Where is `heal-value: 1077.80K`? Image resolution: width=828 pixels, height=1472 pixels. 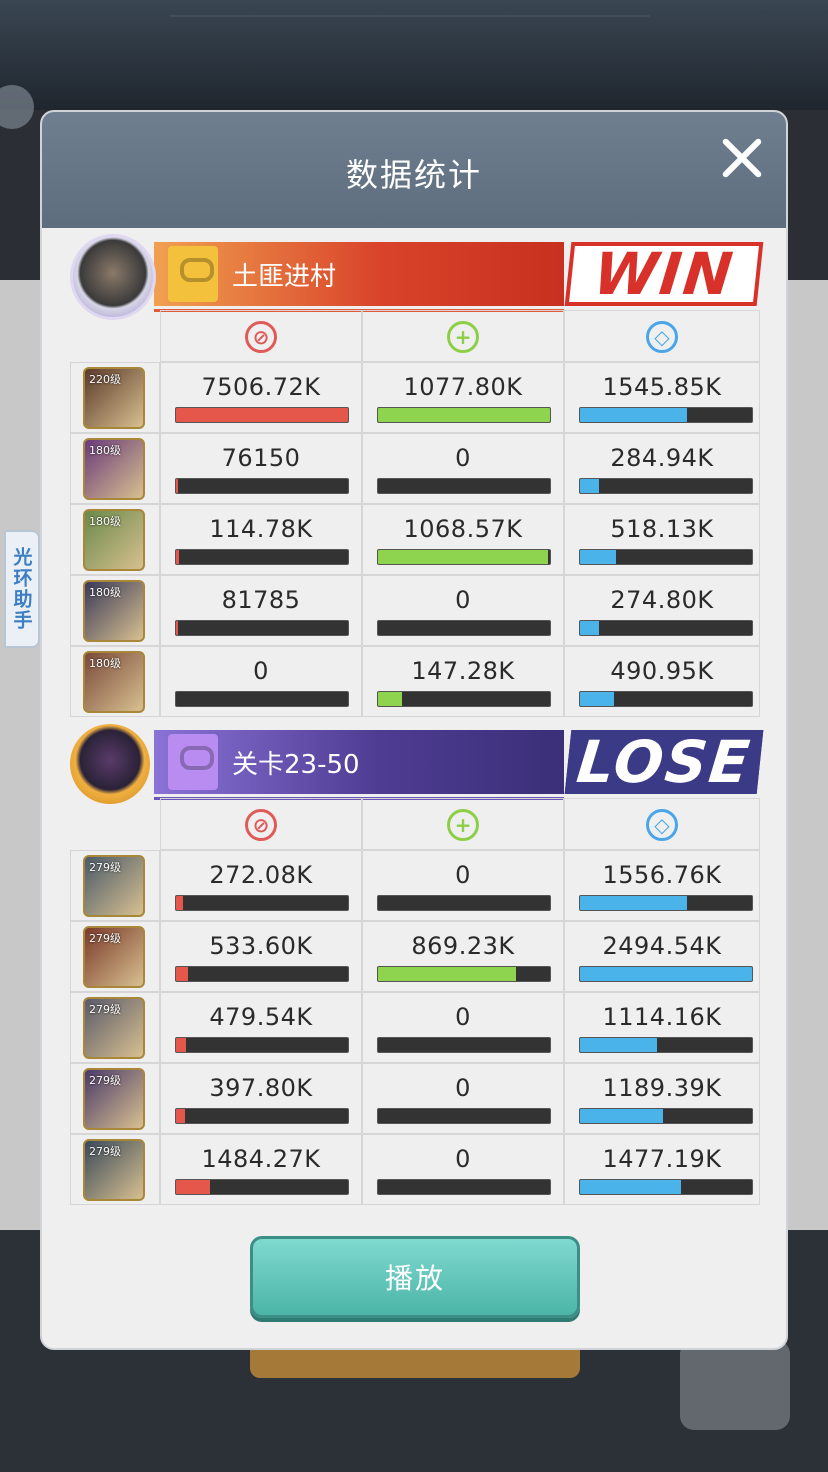
heal-value: 1077.80K is located at coordinates (463, 387).